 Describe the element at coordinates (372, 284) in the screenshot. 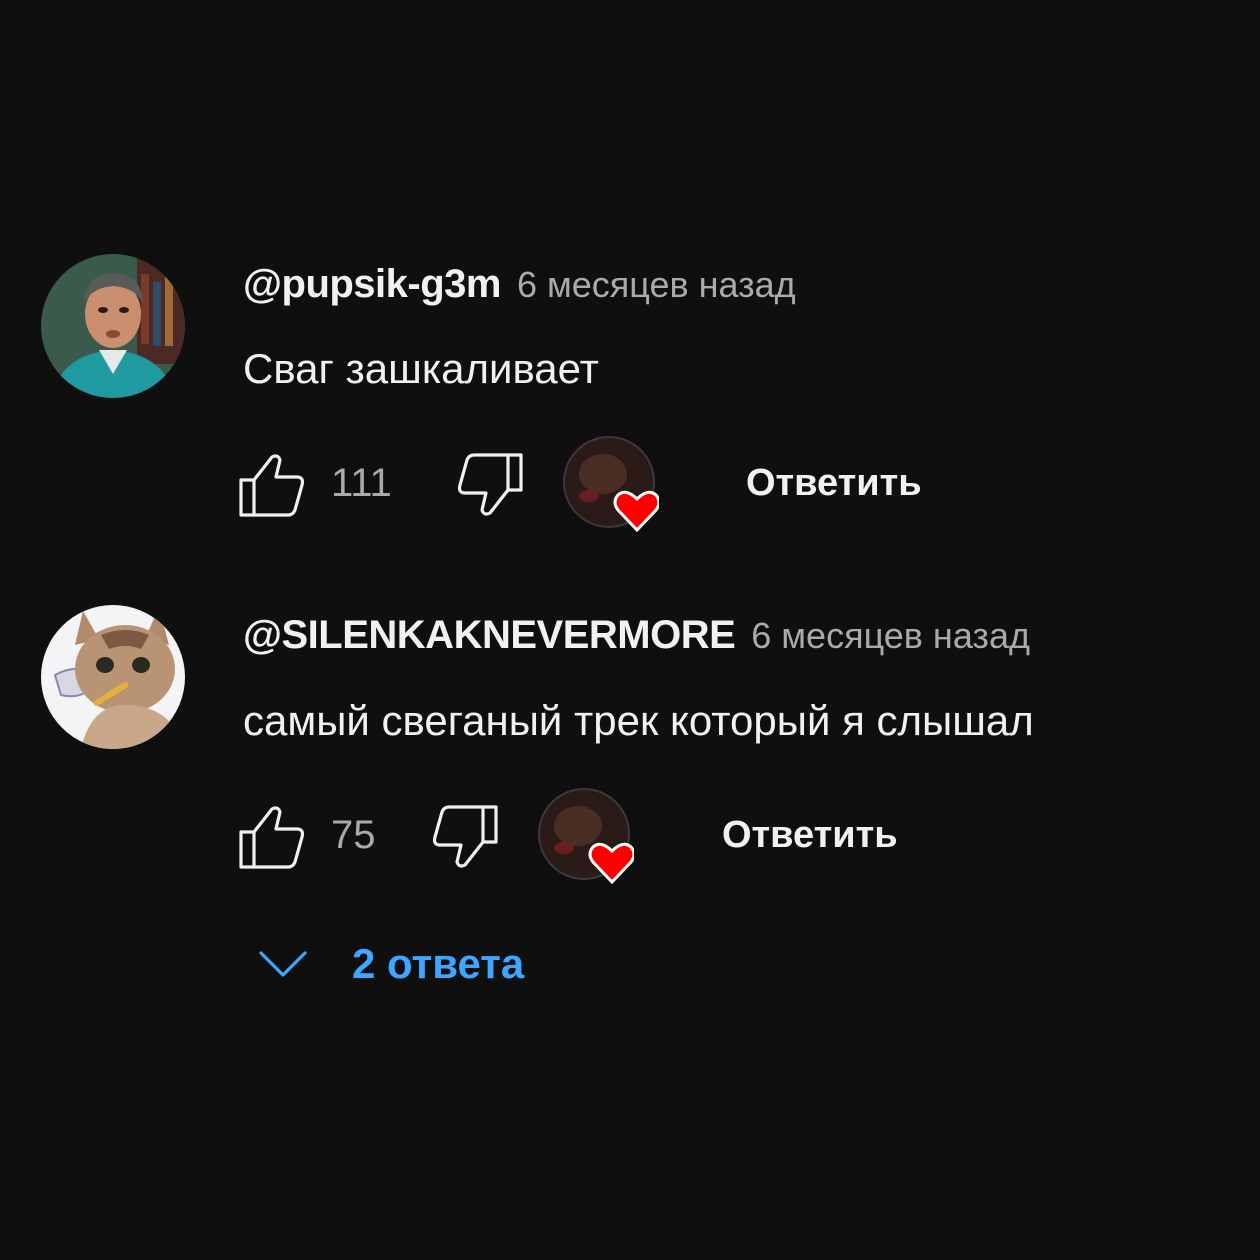

I see `author-name: @pupsik-g3m` at that location.